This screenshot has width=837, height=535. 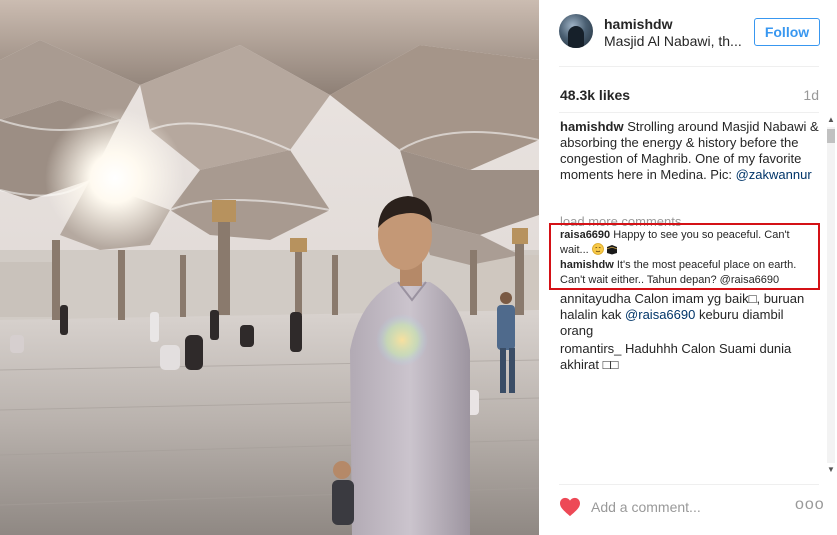 I want to click on follow-button: Follow, so click(x=787, y=32).